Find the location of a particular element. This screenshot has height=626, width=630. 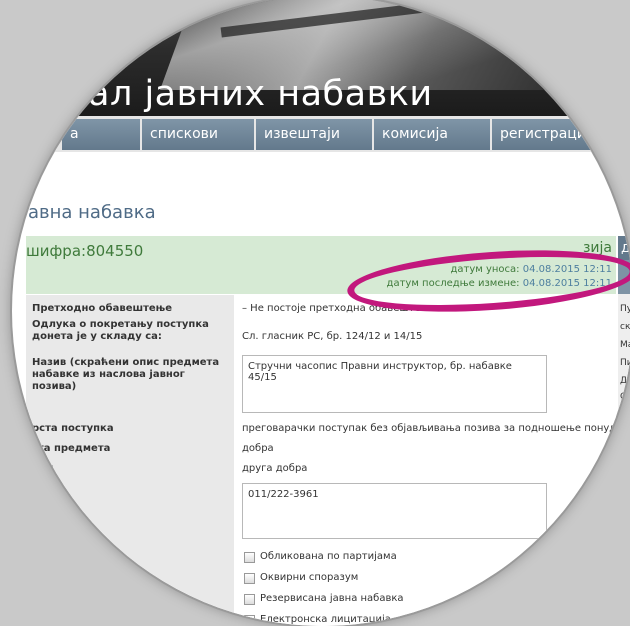

right-sidebar-item: Ма is located at coordinates (625, 345).